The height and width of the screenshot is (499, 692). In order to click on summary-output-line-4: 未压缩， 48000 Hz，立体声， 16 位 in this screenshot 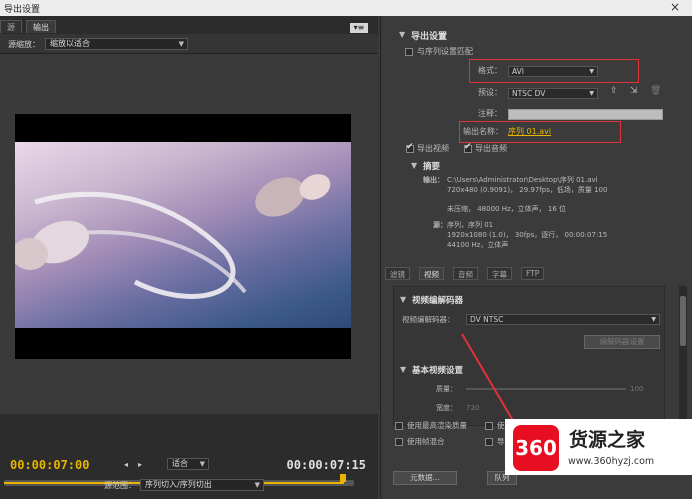, I will do `click(507, 209)`.